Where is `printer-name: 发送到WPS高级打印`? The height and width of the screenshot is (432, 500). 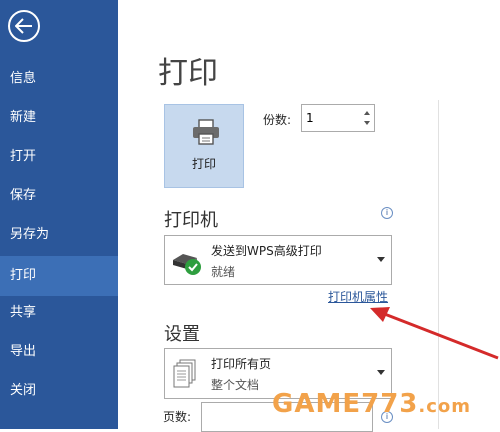
printer-name: 发送到WPS高级打印 is located at coordinates (266, 251).